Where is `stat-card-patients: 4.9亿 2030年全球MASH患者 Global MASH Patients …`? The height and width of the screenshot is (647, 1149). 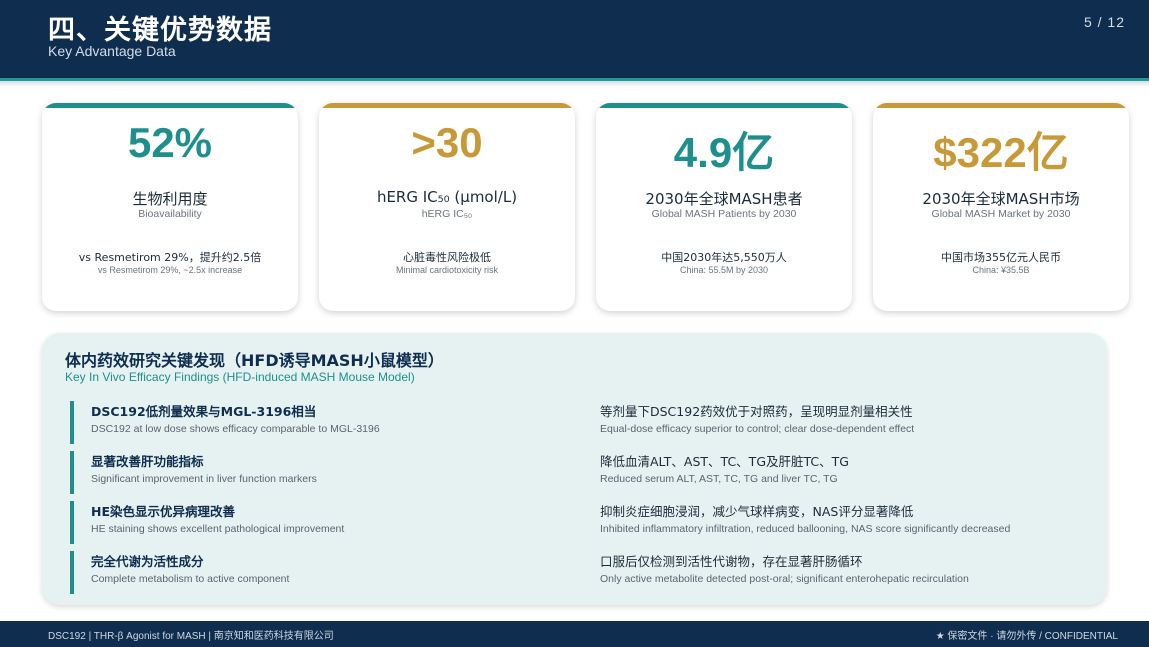
stat-card-patients: 4.9亿 2030年全球MASH患者 Global MASH Patients … is located at coordinates (724, 207).